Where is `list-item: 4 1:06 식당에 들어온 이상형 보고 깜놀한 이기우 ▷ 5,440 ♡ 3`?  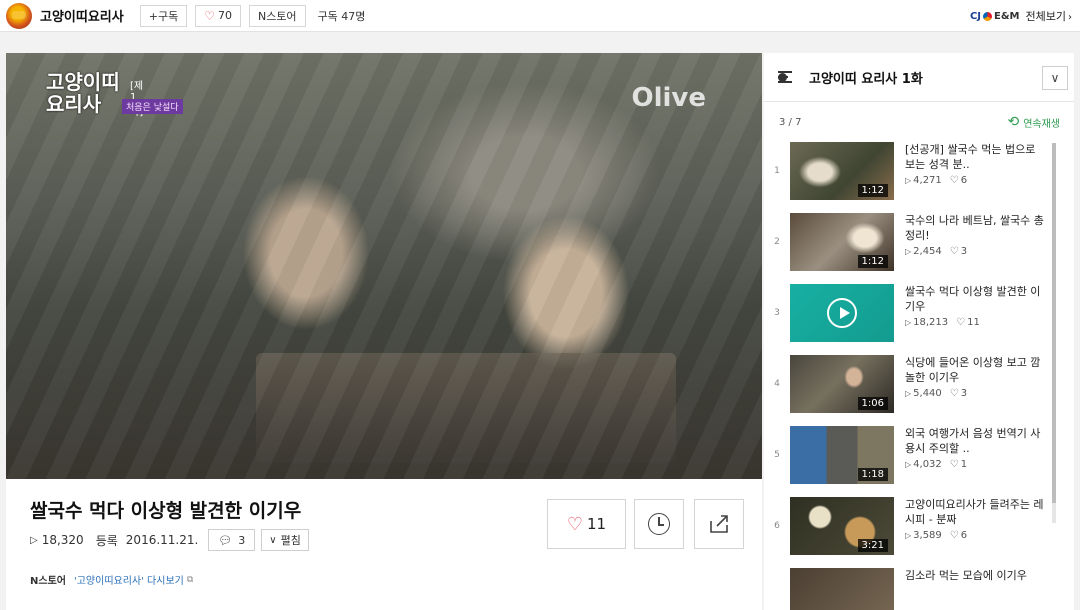 list-item: 4 1:06 식당에 들어온 이상형 보고 깜놀한 이기우 ▷ 5,440 ♡ 3 is located at coordinates (919, 390).